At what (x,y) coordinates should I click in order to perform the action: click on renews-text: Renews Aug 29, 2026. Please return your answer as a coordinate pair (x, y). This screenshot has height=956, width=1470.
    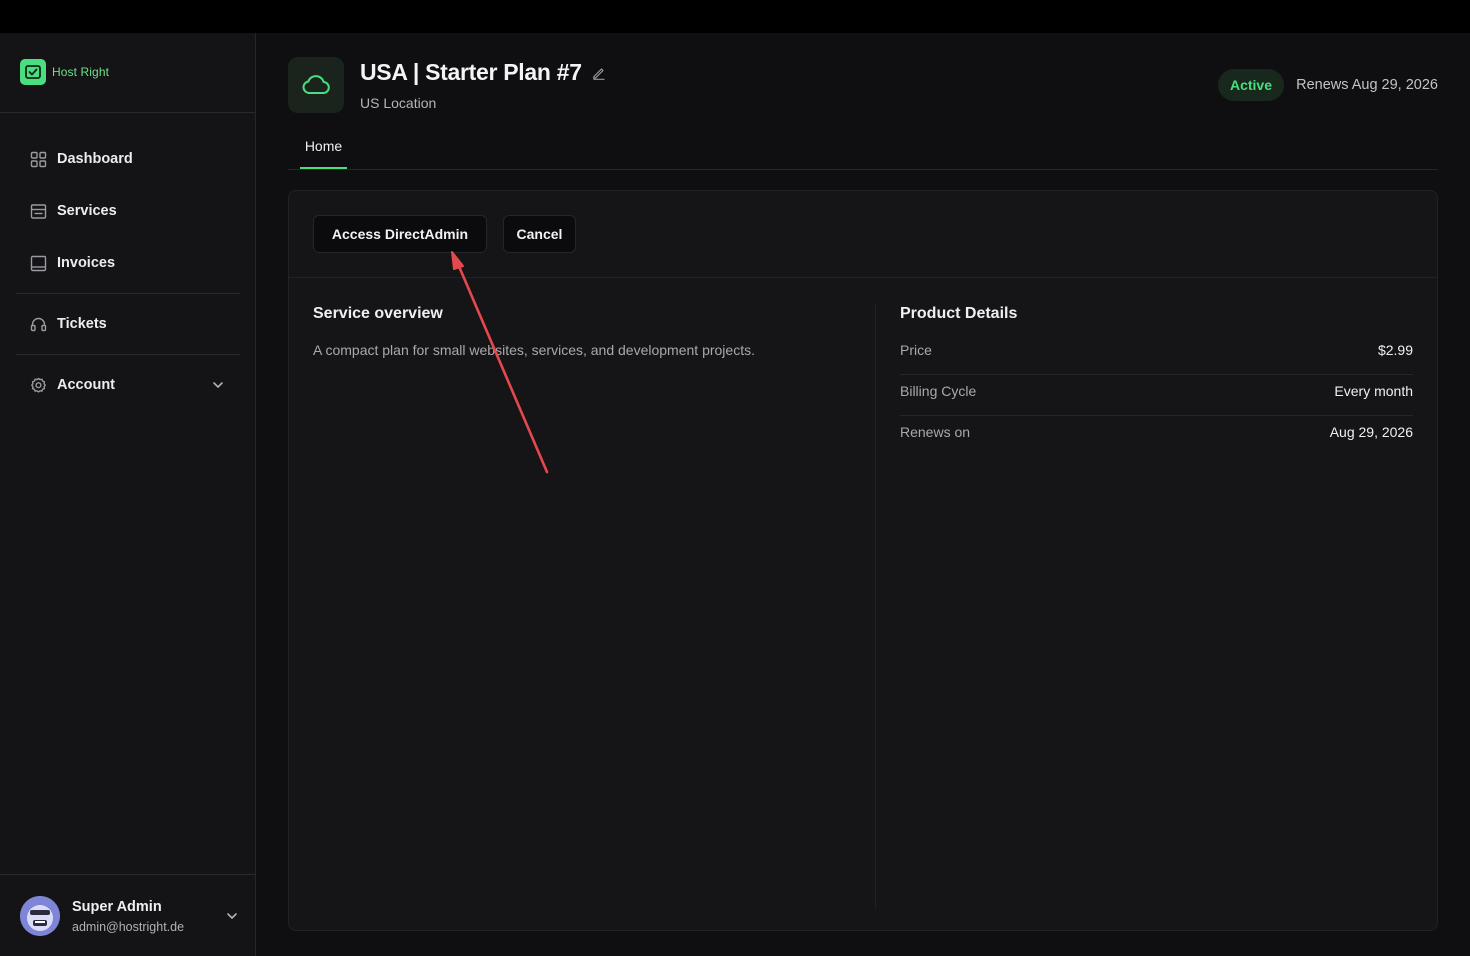
    Looking at the image, I should click on (1367, 85).